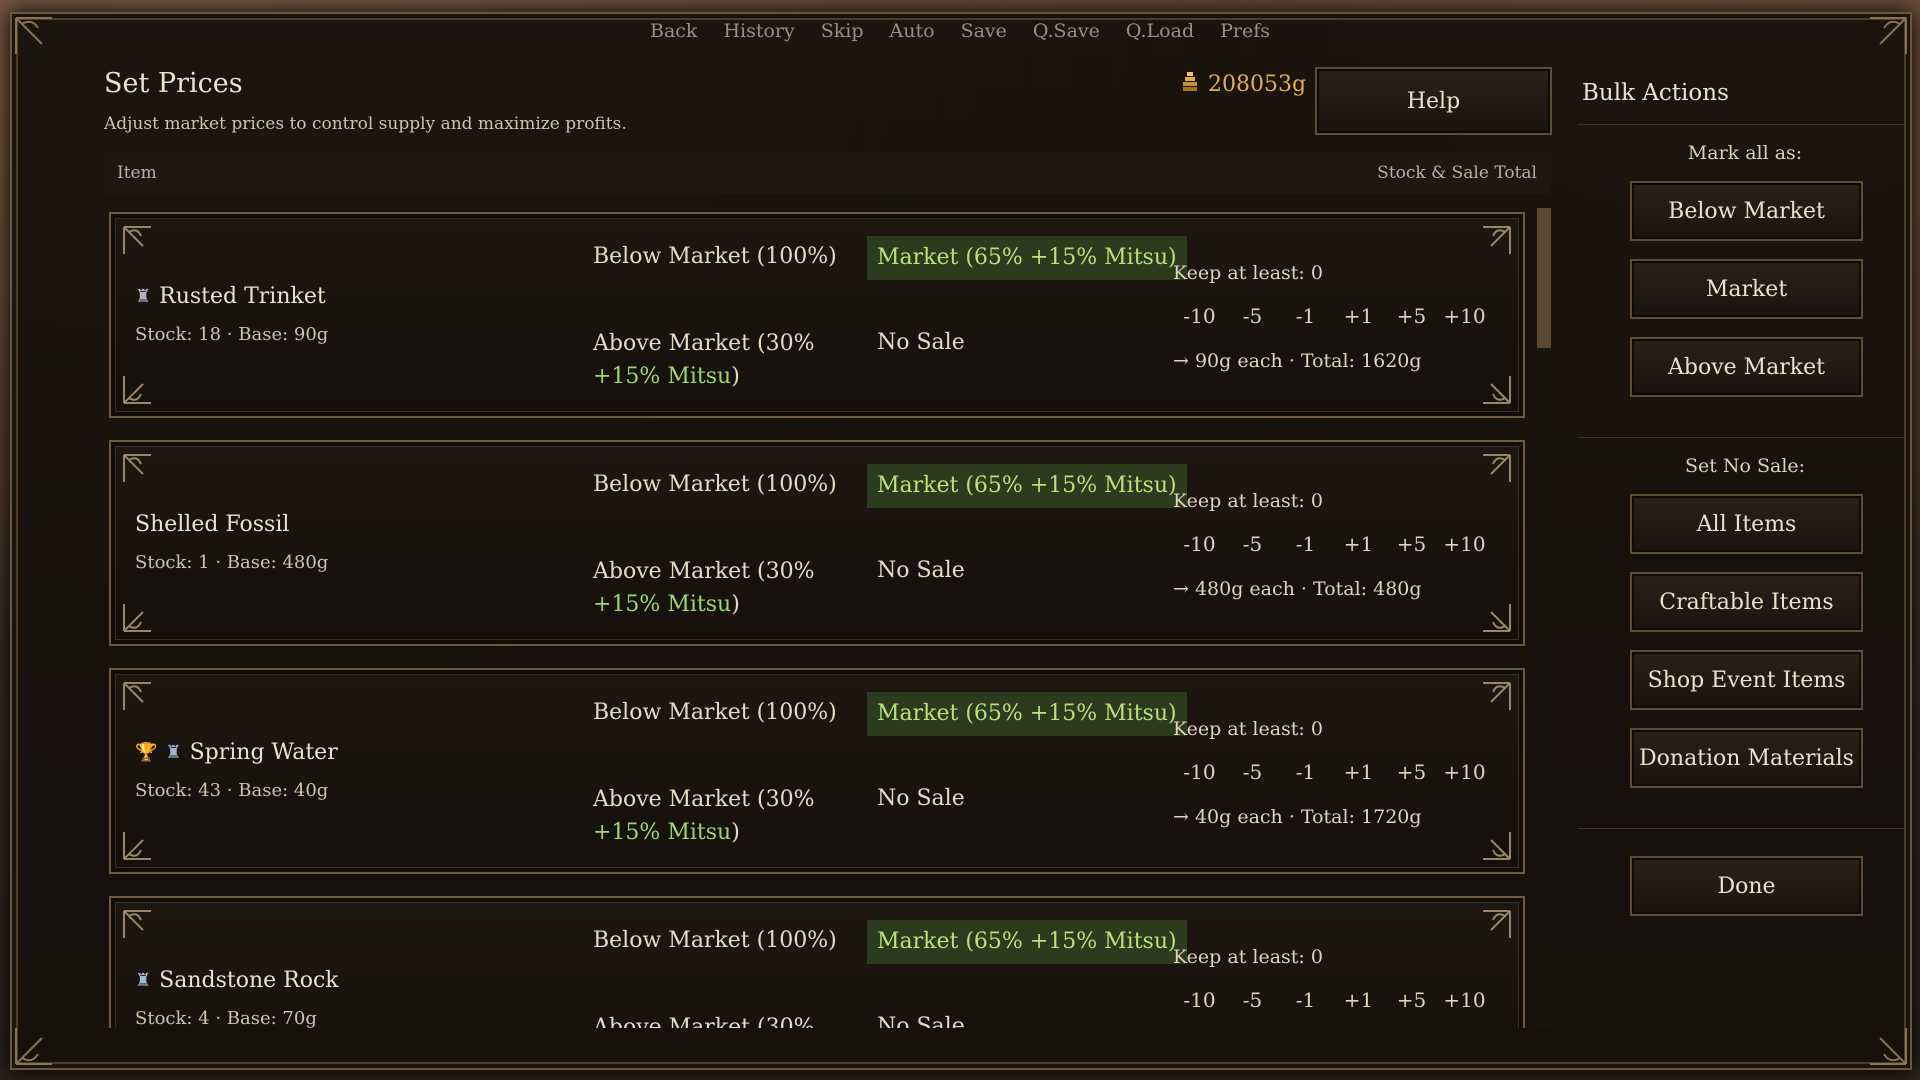 The image size is (1920, 1080). I want to click on coin-stack-icon, so click(1190, 84).